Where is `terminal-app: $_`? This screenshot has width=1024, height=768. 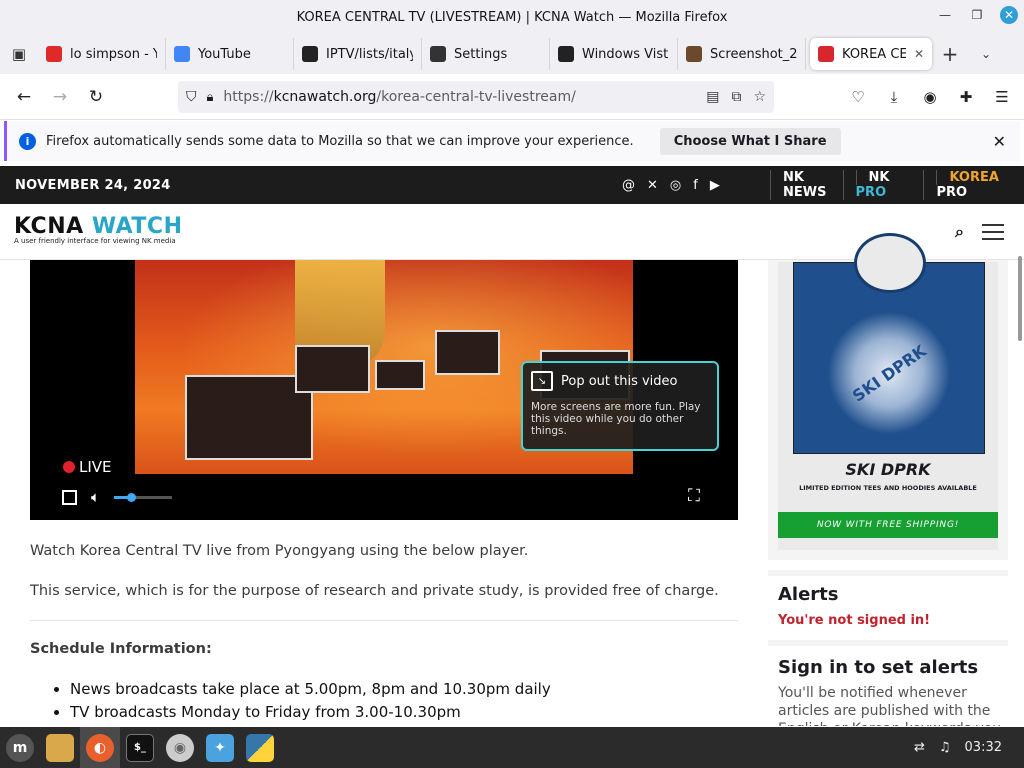 terminal-app: $_ is located at coordinates (140, 747).